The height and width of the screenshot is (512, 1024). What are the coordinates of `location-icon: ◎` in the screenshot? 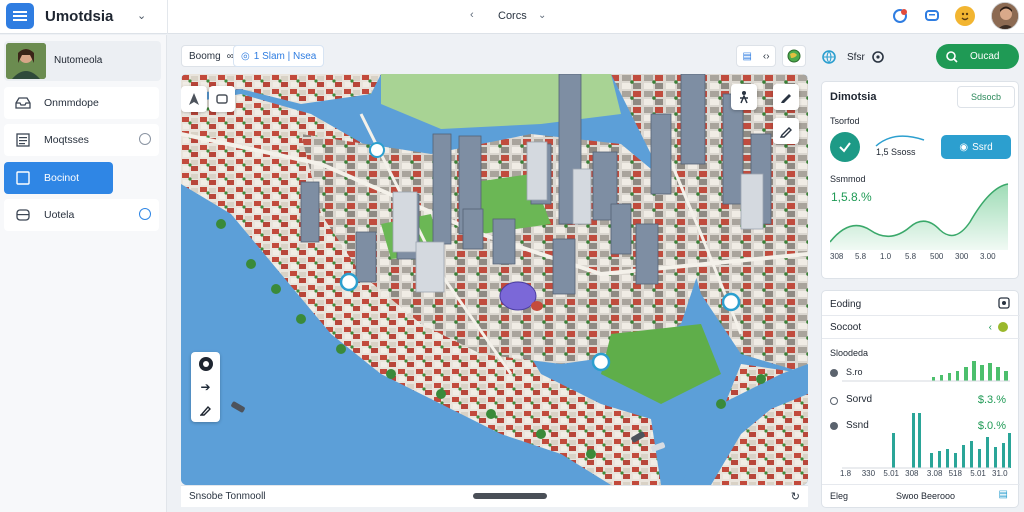 It's located at (245, 56).